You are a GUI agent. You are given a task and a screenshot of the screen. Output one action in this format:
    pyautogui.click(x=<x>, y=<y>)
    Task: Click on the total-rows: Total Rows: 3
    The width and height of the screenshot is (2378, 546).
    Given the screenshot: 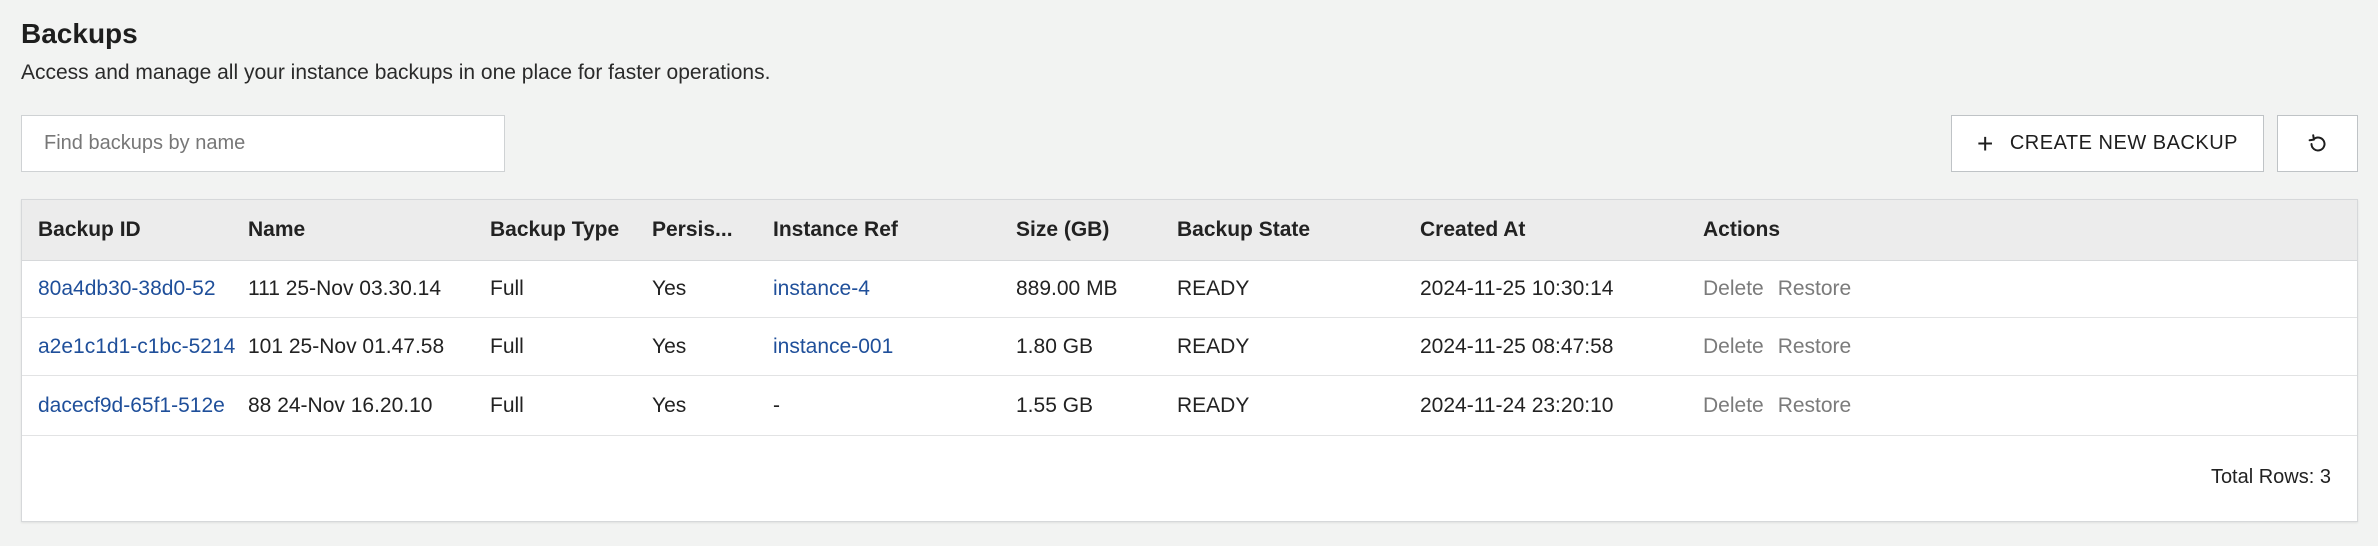 What is the action you would take?
    pyautogui.click(x=2270, y=477)
    